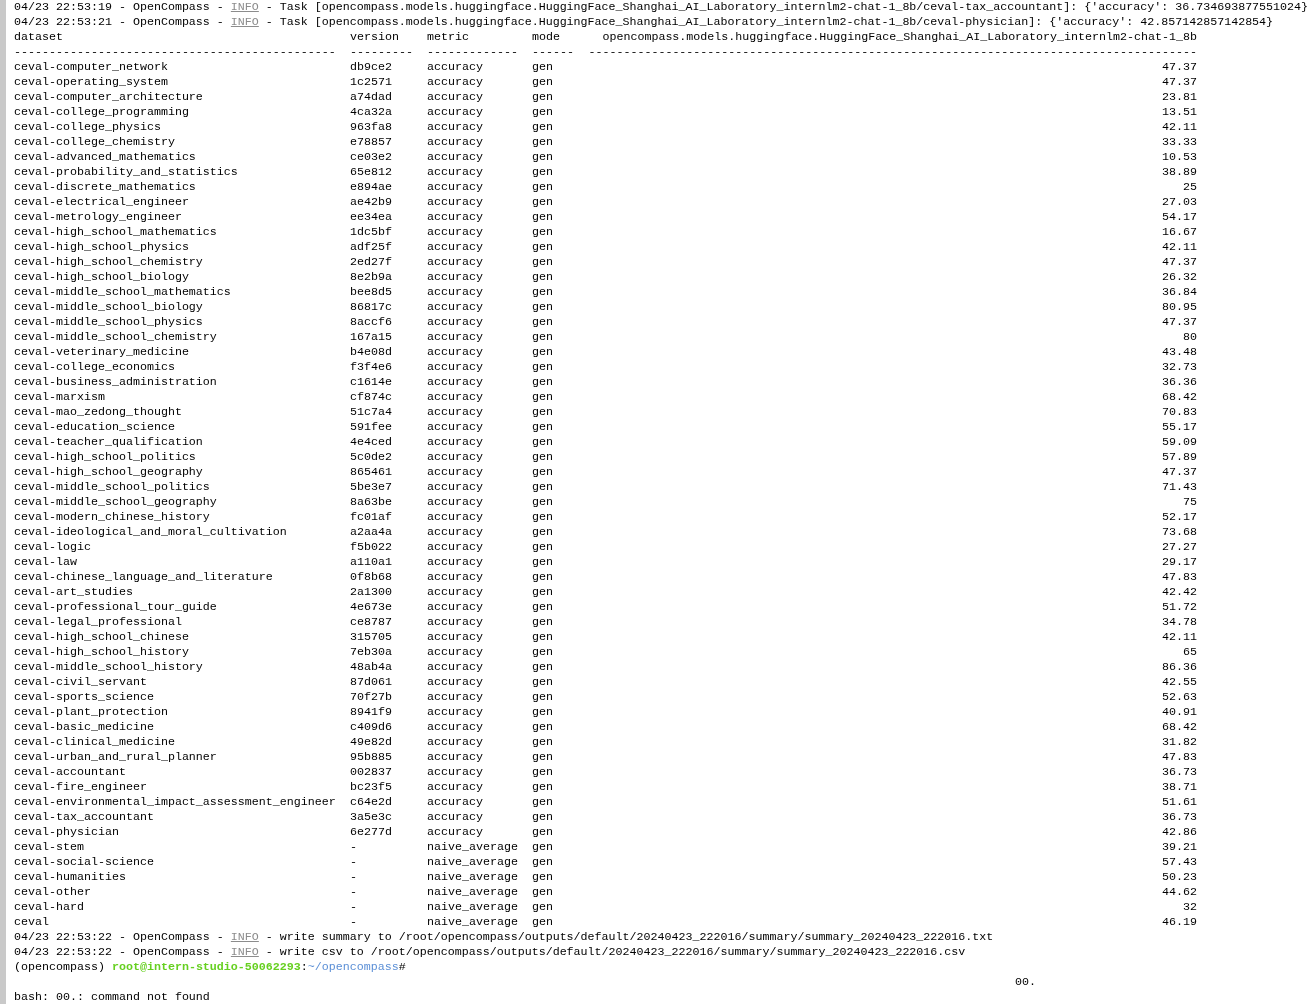  Describe the element at coordinates (39, 37) in the screenshot. I see `column-header: dataset` at that location.